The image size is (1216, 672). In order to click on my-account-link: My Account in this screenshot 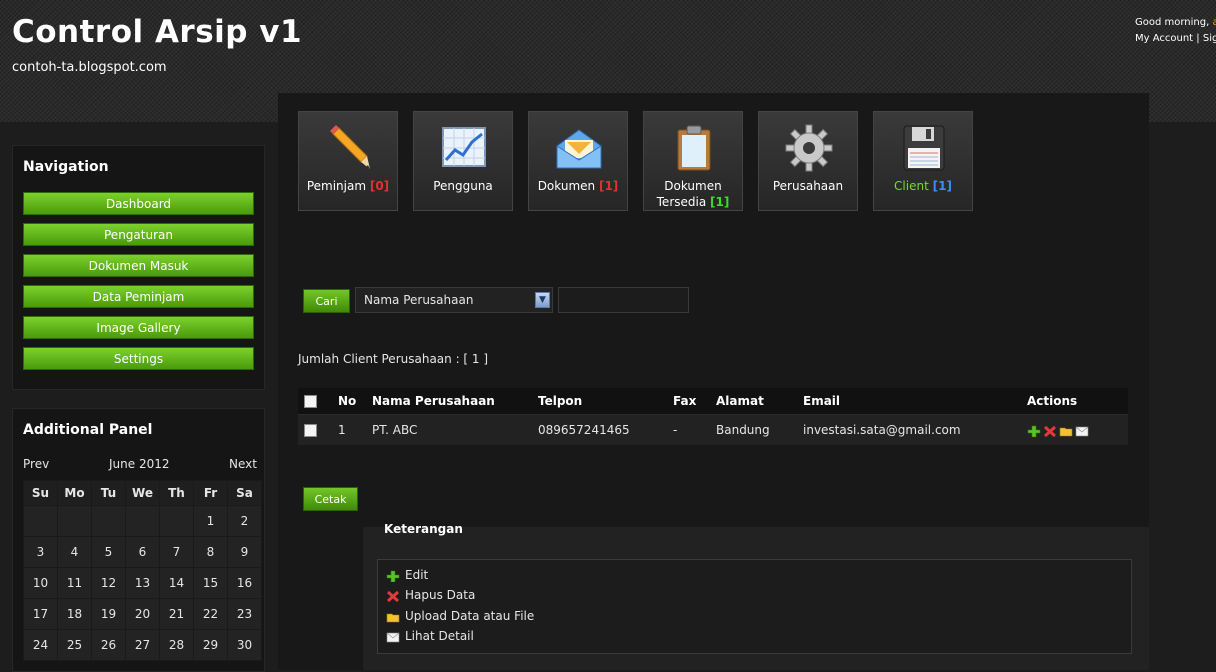, I will do `click(1164, 38)`.